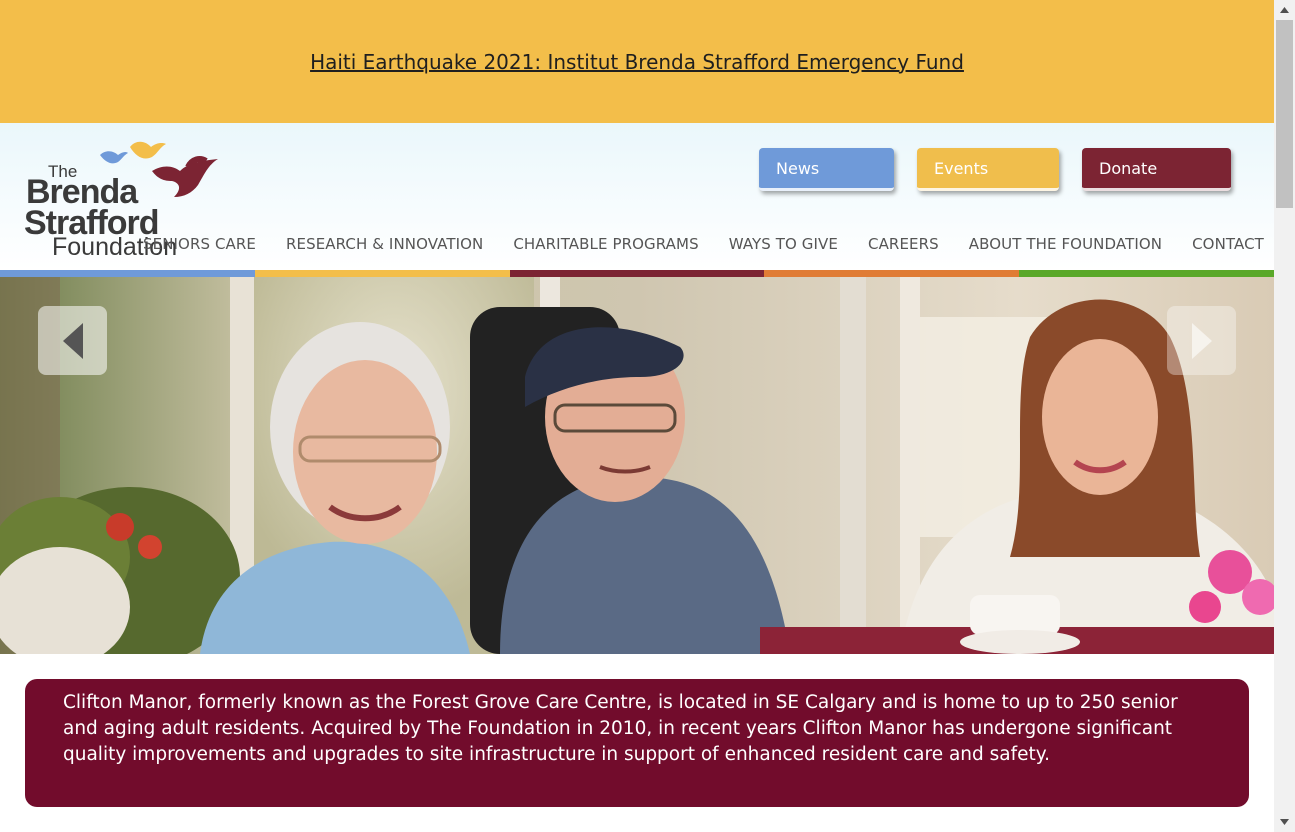 The width and height of the screenshot is (1295, 832). I want to click on scroll-up-button, so click(1284, 10).